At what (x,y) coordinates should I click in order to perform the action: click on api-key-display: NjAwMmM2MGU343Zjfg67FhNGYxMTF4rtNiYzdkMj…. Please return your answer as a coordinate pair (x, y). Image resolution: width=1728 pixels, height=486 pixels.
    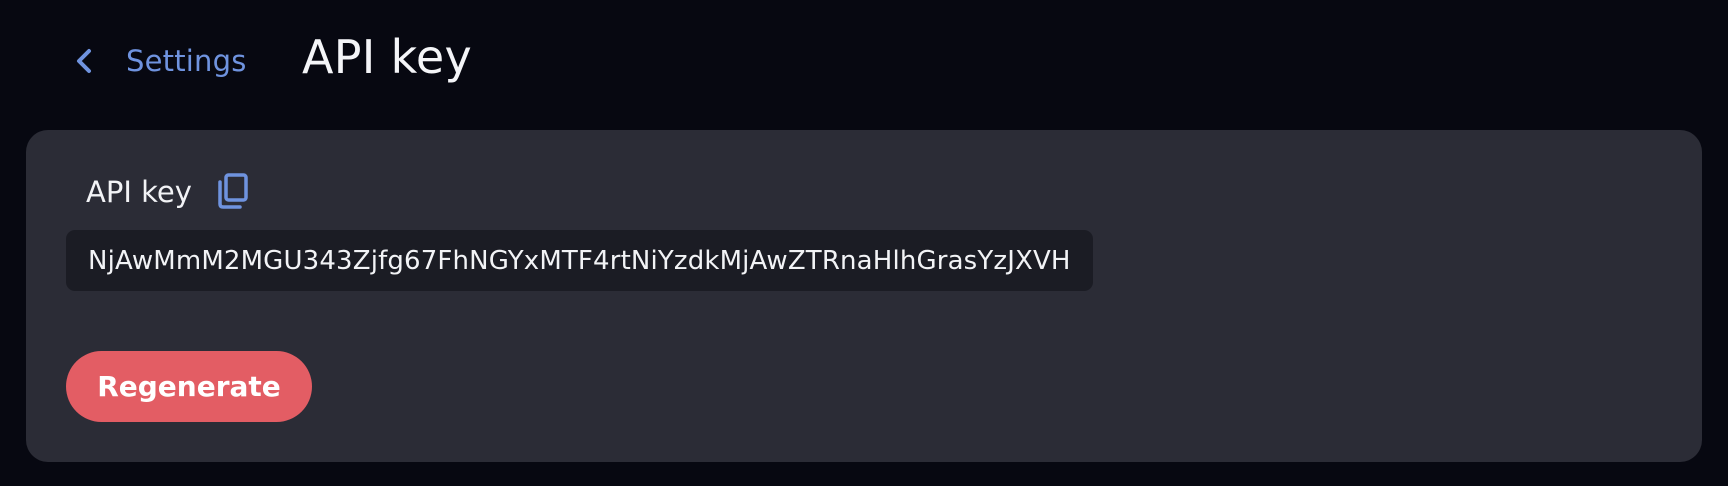
    Looking at the image, I should click on (579, 260).